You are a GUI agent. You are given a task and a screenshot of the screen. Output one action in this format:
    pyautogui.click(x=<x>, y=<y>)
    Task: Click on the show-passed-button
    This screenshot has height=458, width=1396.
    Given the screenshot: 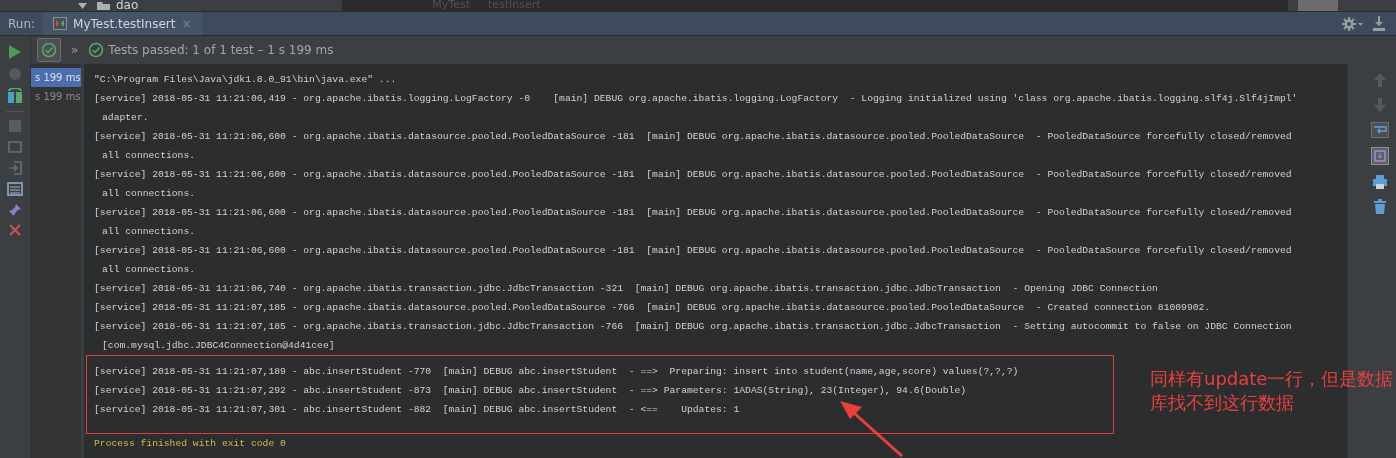 What is the action you would take?
    pyautogui.click(x=49, y=50)
    